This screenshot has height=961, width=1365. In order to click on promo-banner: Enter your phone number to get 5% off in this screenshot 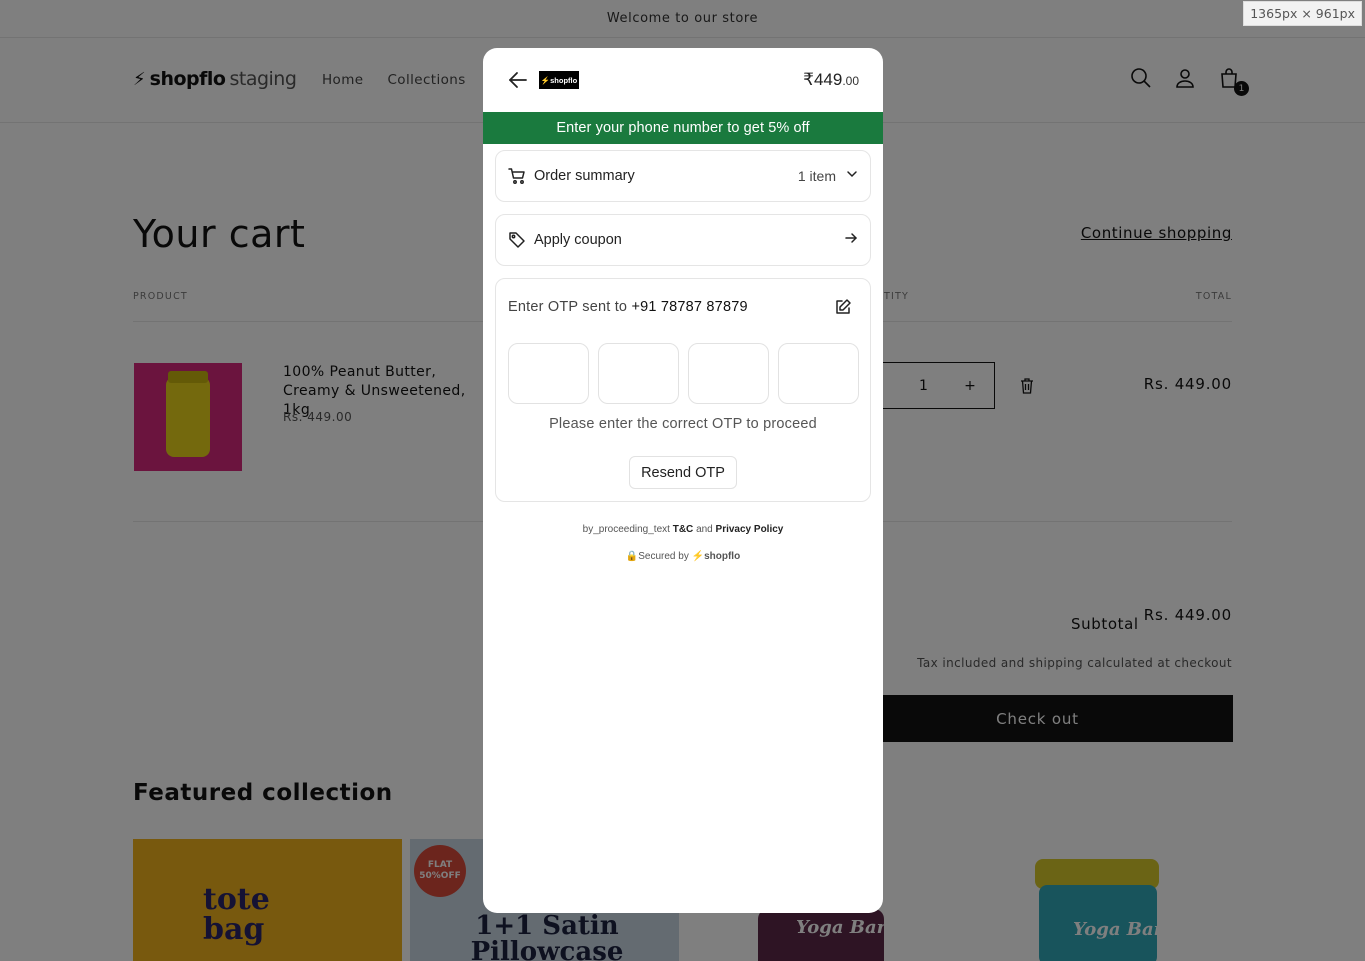, I will do `click(683, 128)`.